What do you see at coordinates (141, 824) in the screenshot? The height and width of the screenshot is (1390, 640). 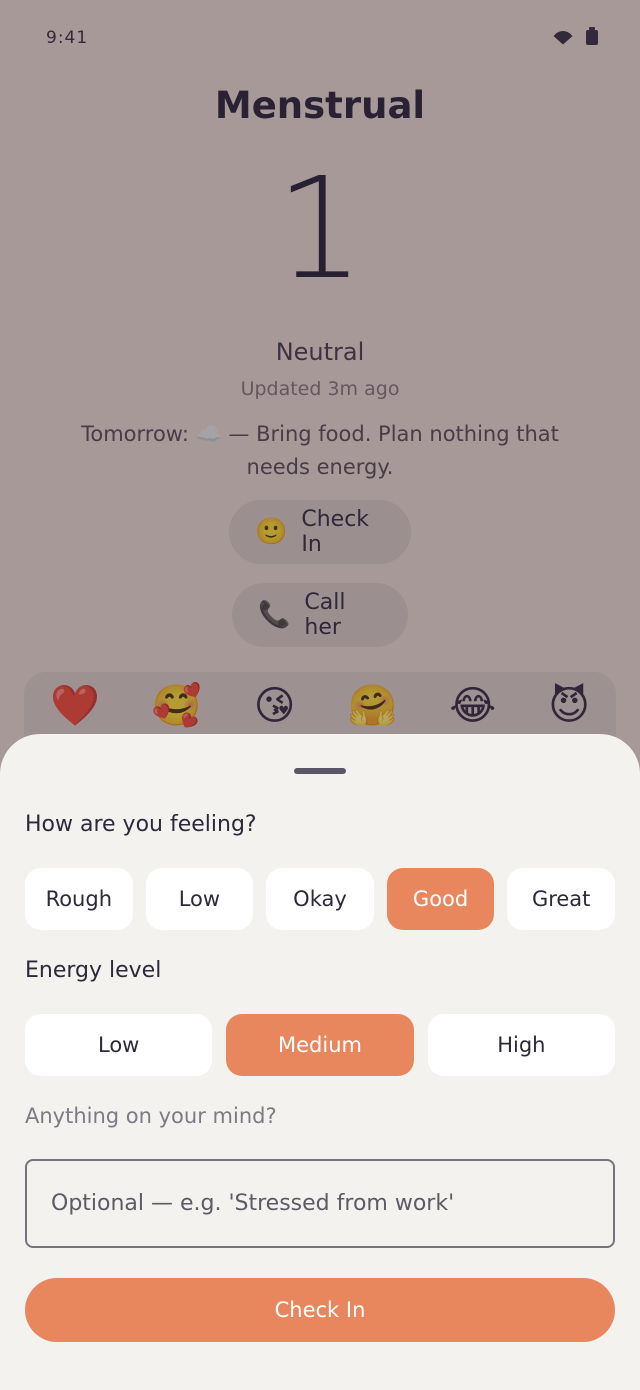 I see `feeling-question: How are you feeling?` at bounding box center [141, 824].